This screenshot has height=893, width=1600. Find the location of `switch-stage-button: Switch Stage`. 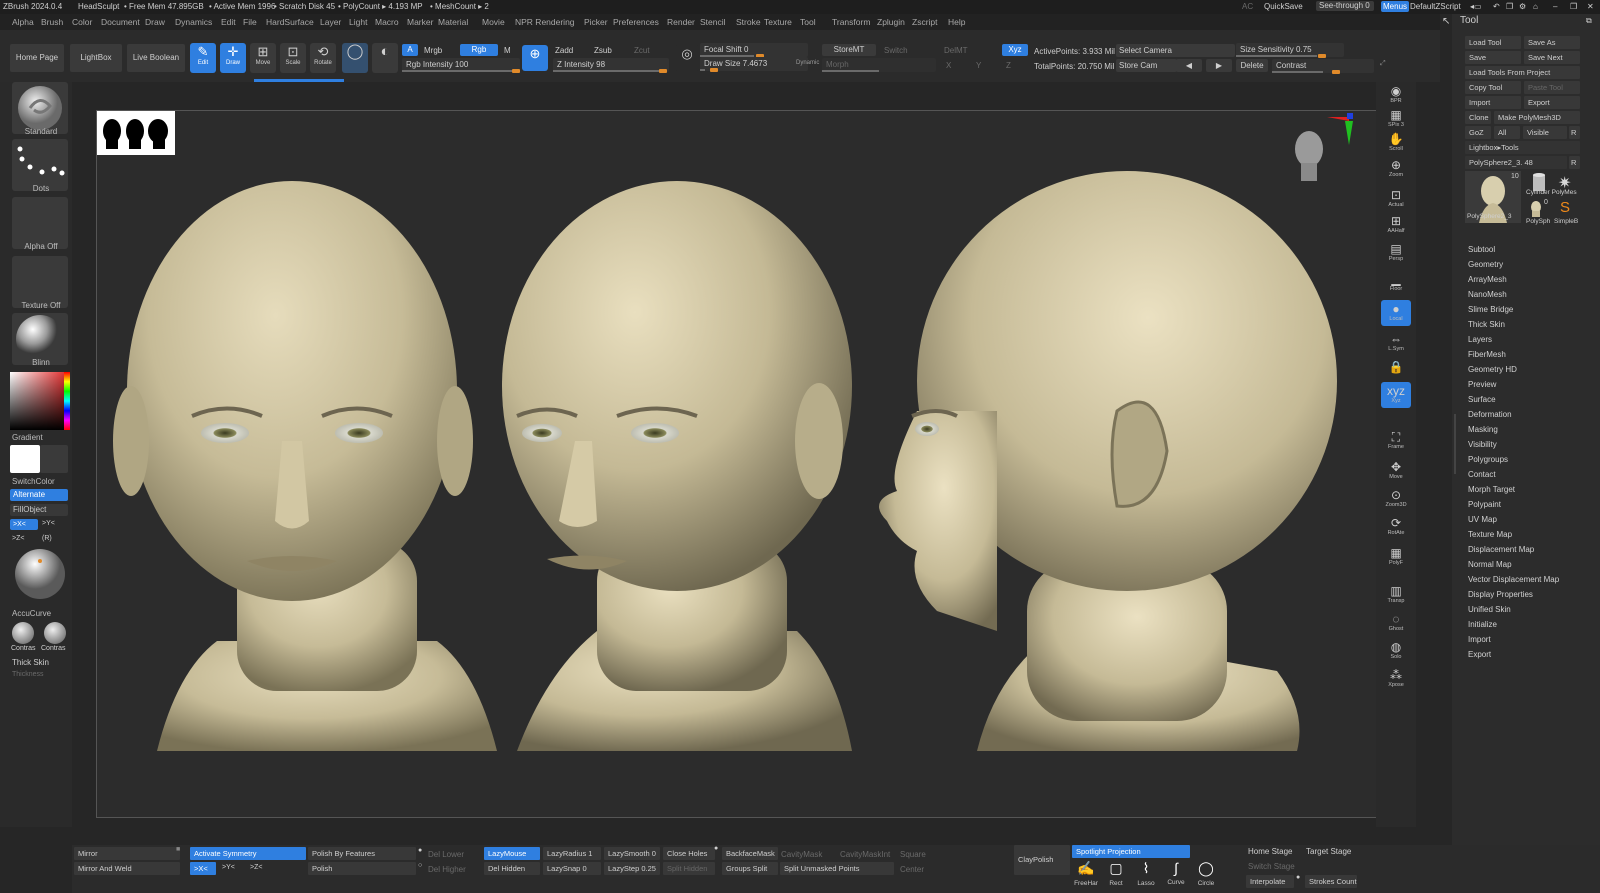

switch-stage-button: Switch Stage is located at coordinates (1271, 866).